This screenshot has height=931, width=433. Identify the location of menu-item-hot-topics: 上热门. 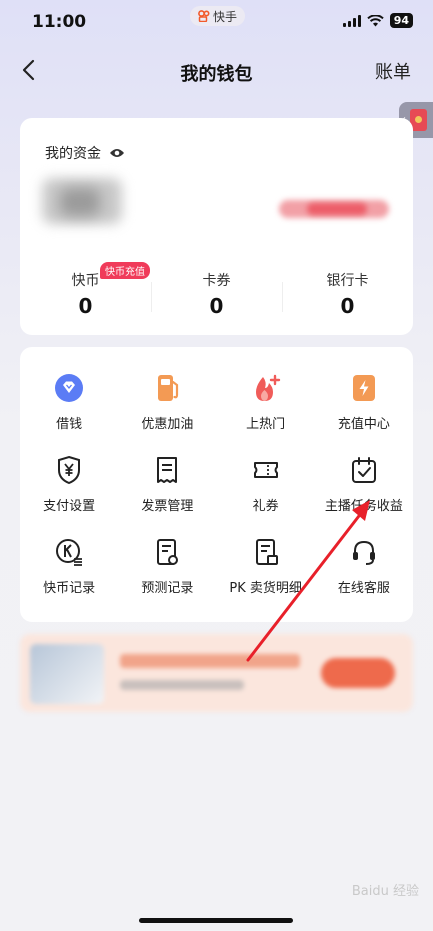
(266, 414).